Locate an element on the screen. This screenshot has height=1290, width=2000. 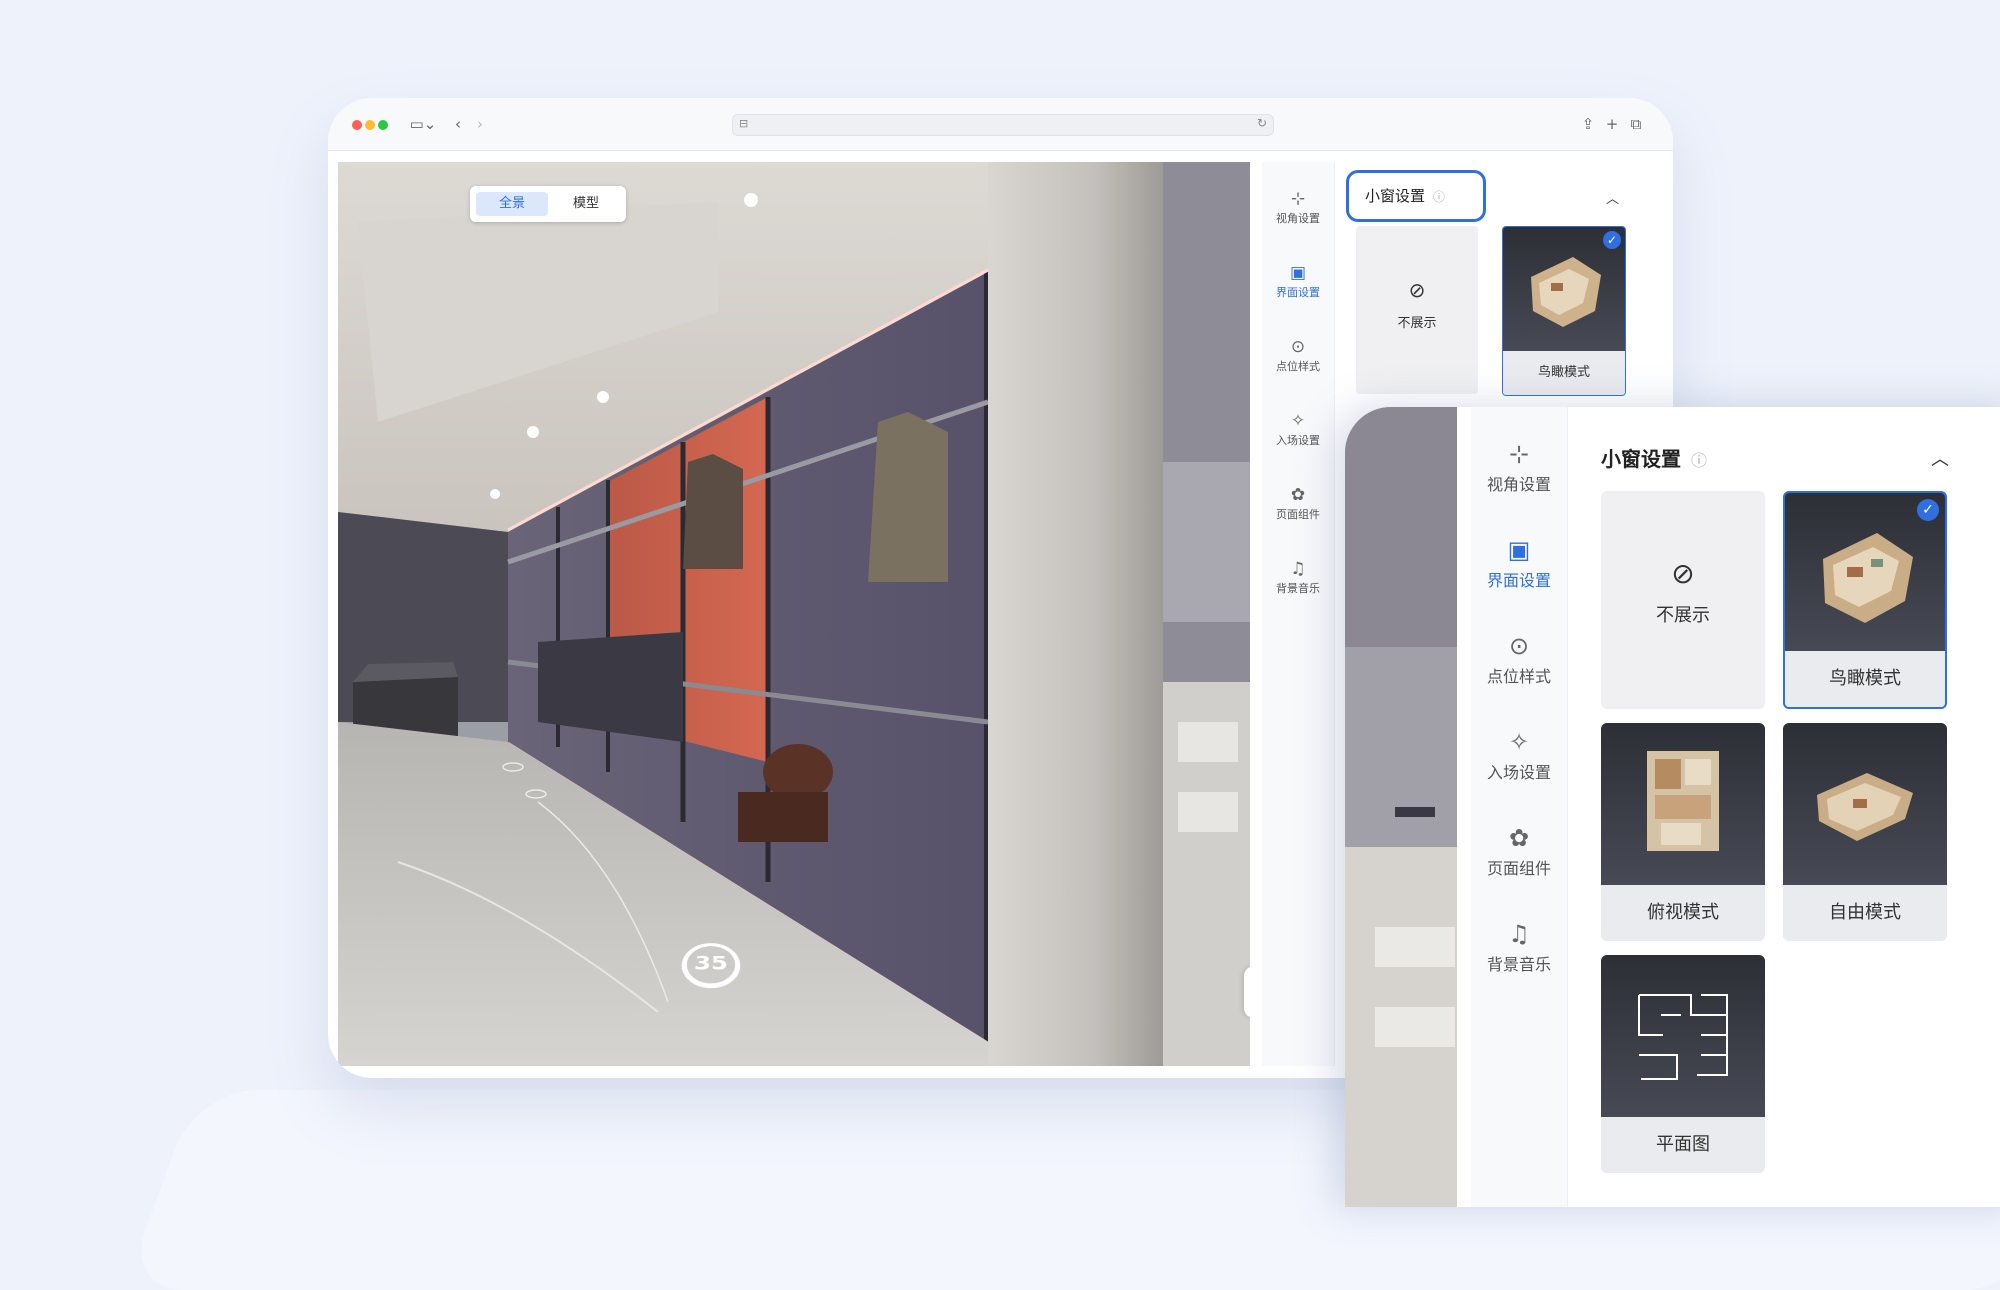
close-window-button is located at coordinates (357, 125).